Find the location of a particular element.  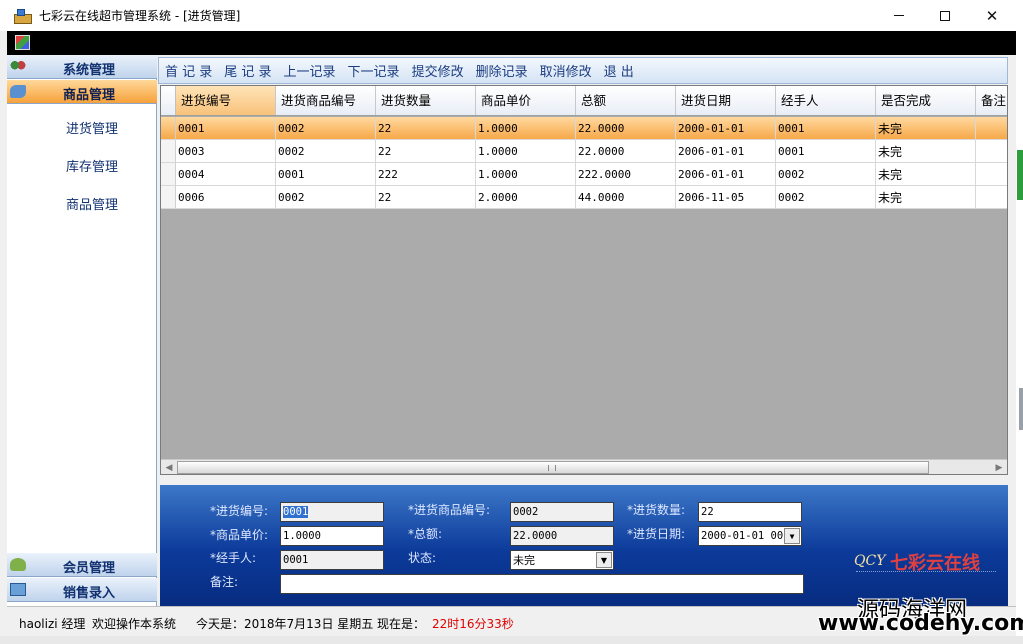

maximize-icon is located at coordinates (945, 15).